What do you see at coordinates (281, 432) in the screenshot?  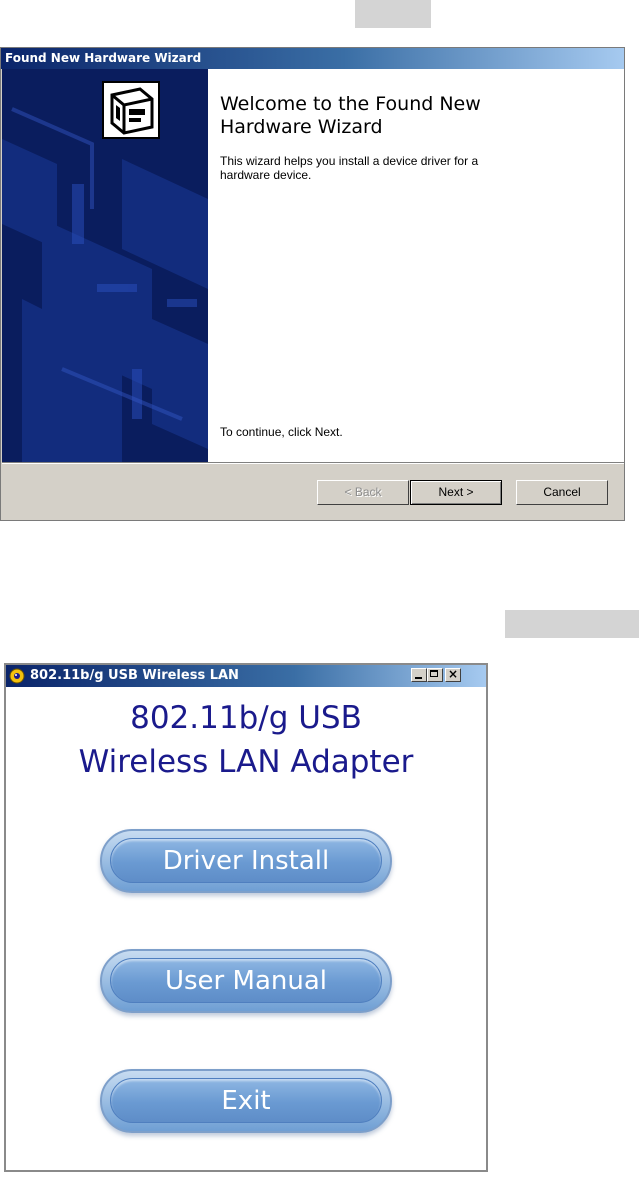 I see `wizard-continue-text: To continue, click Next.` at bounding box center [281, 432].